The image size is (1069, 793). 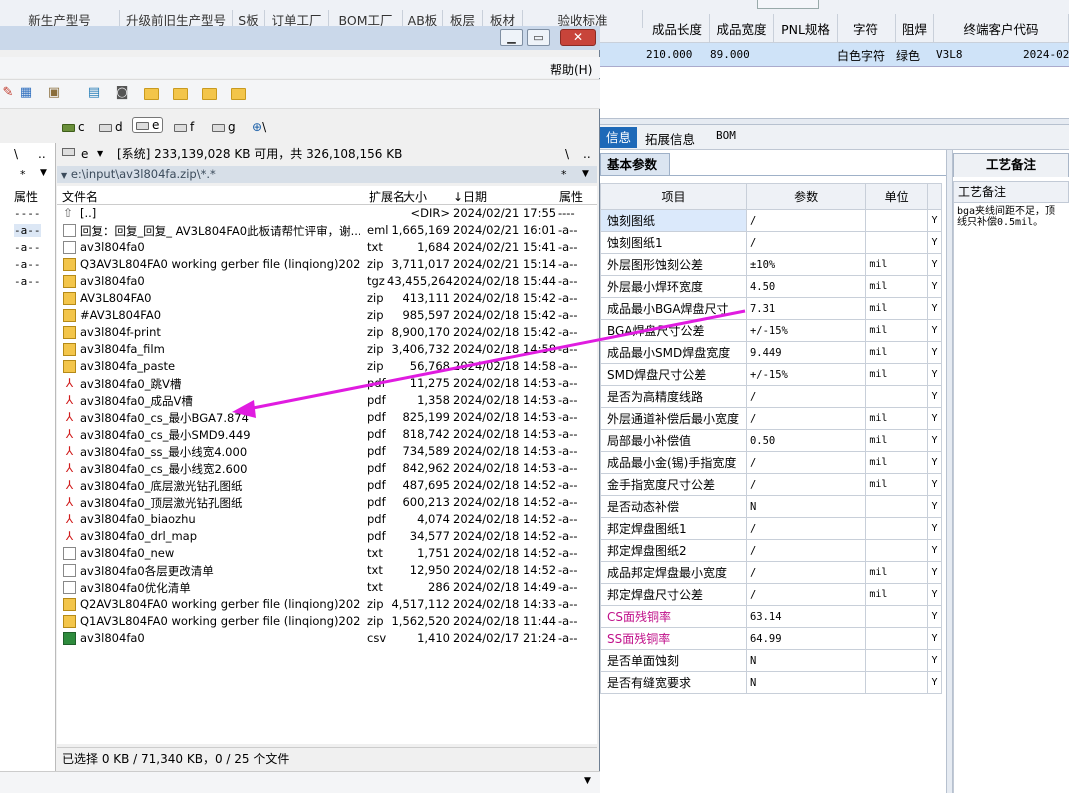 I want to click on param-row: 金手指宽度尺寸公差 / mil Y, so click(x=771, y=484).